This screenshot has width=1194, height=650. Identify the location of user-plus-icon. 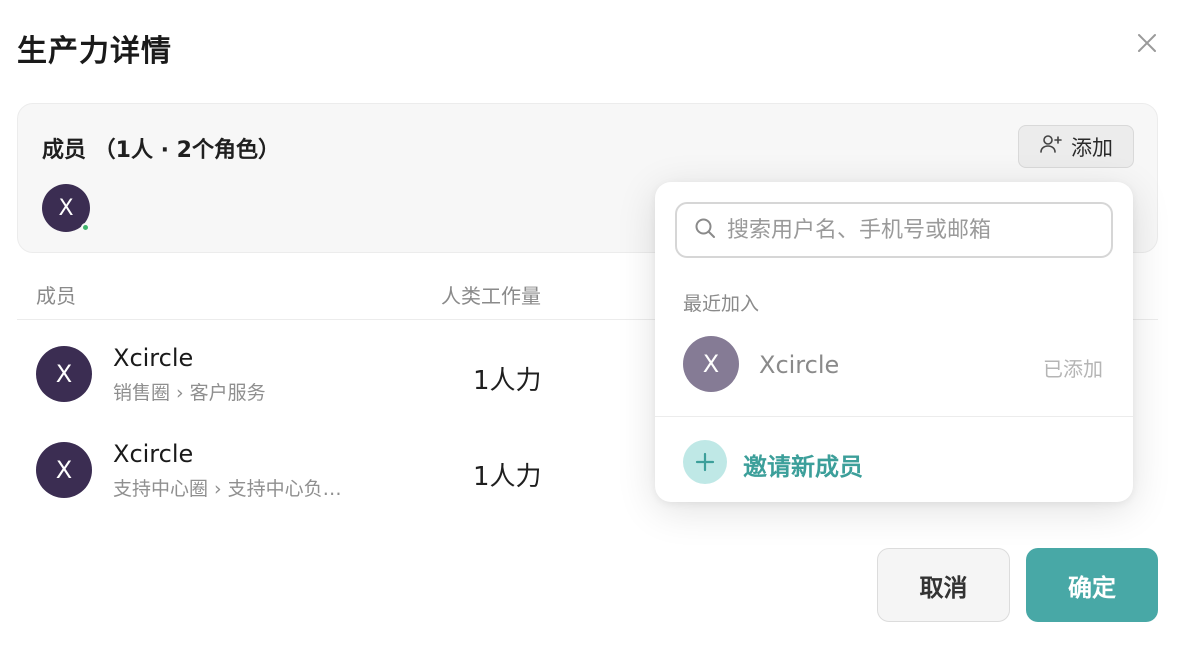
(1051, 146).